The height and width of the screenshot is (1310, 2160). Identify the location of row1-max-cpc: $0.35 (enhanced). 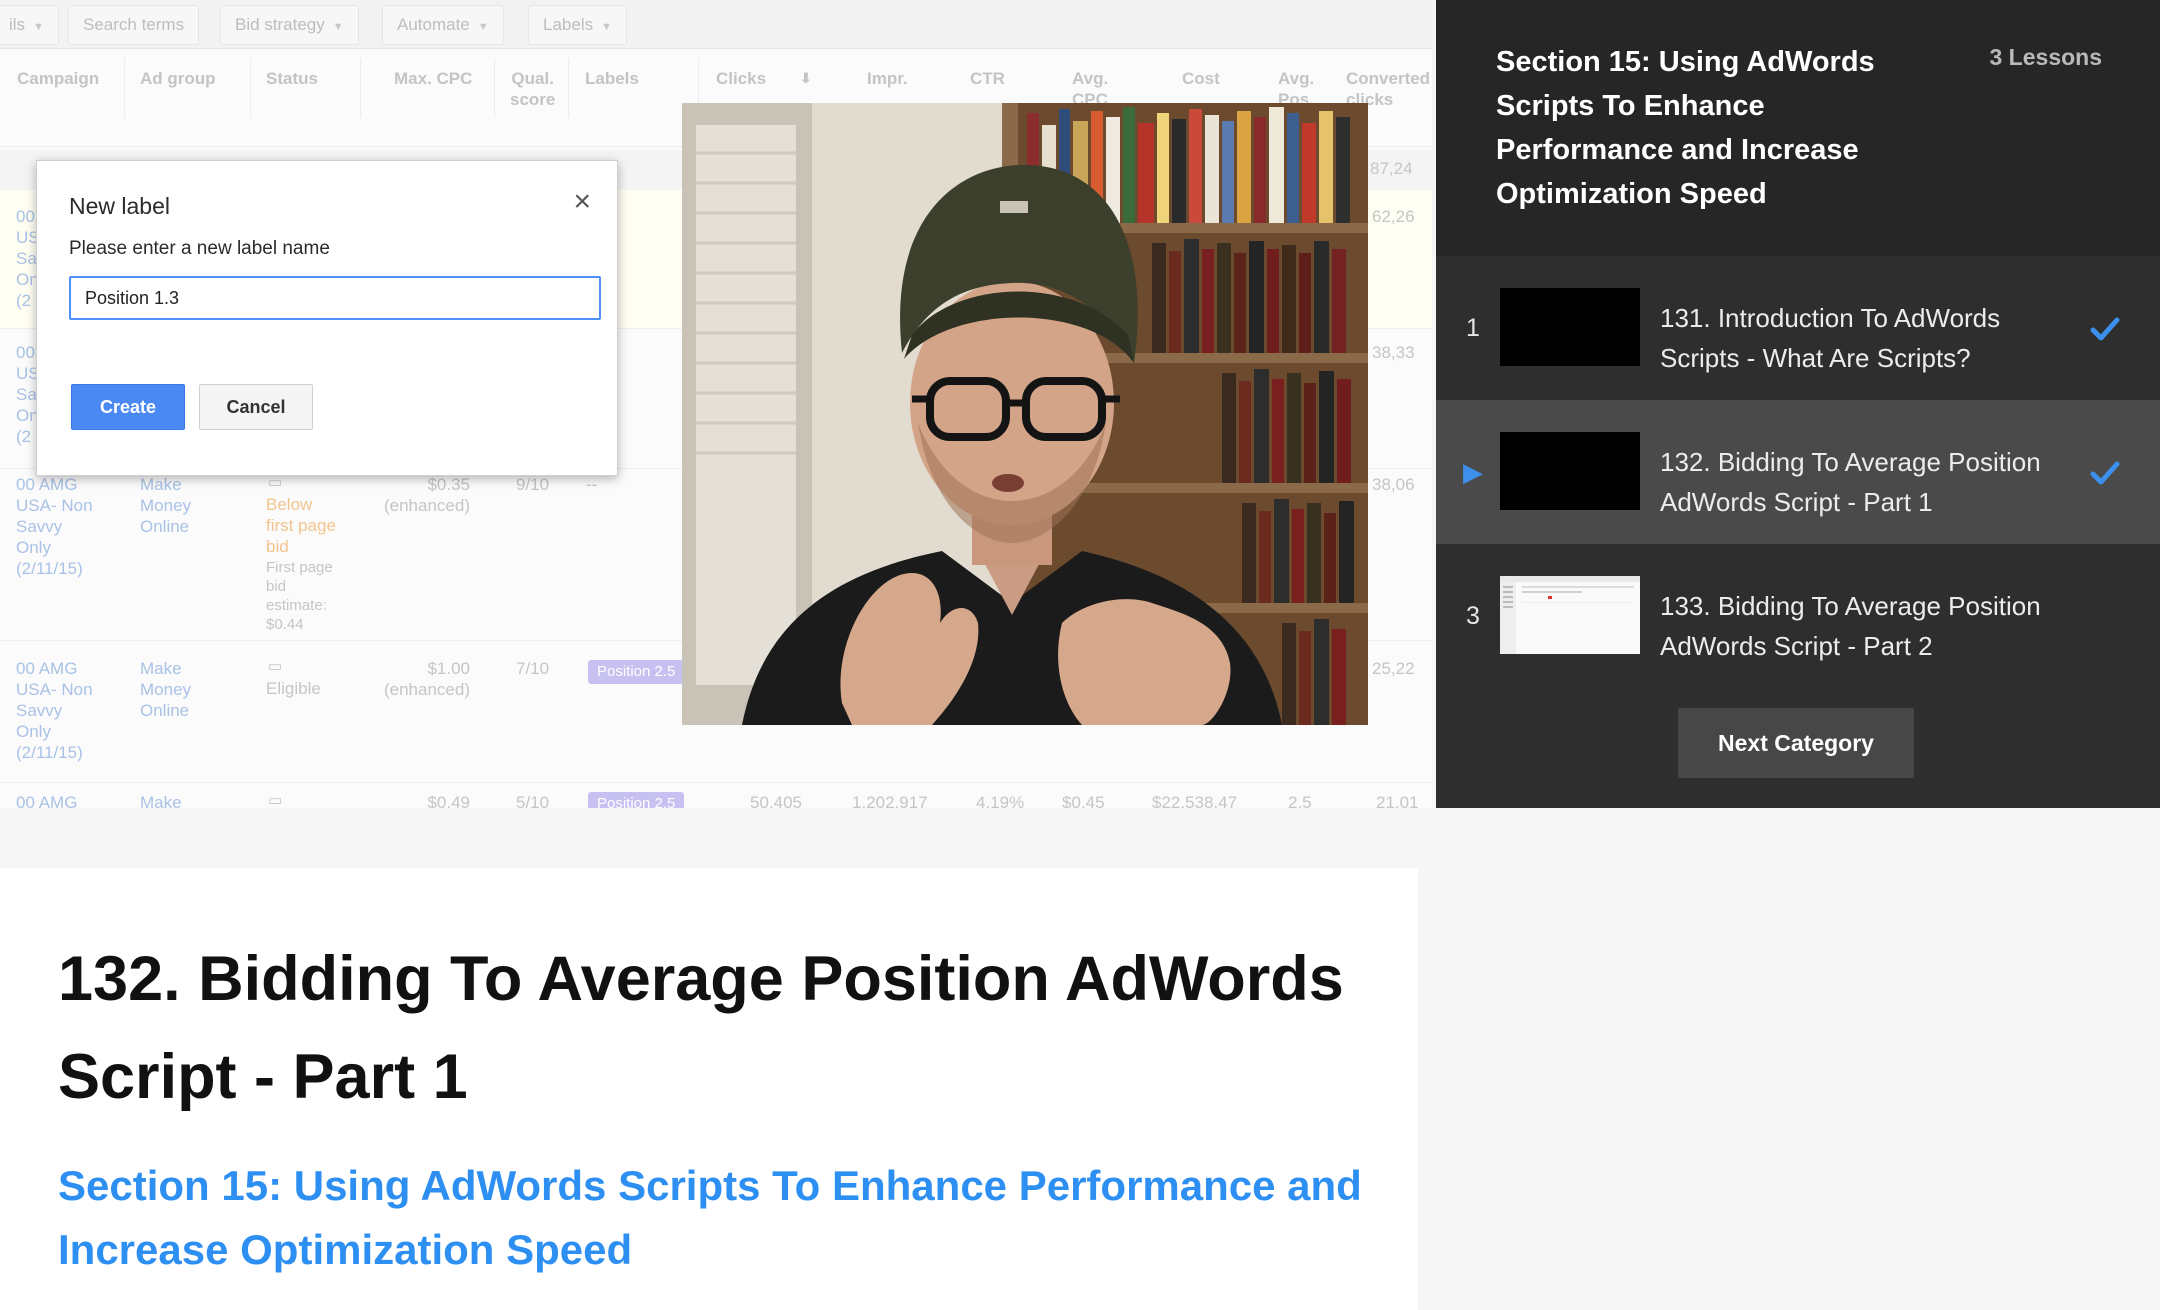
(426, 495).